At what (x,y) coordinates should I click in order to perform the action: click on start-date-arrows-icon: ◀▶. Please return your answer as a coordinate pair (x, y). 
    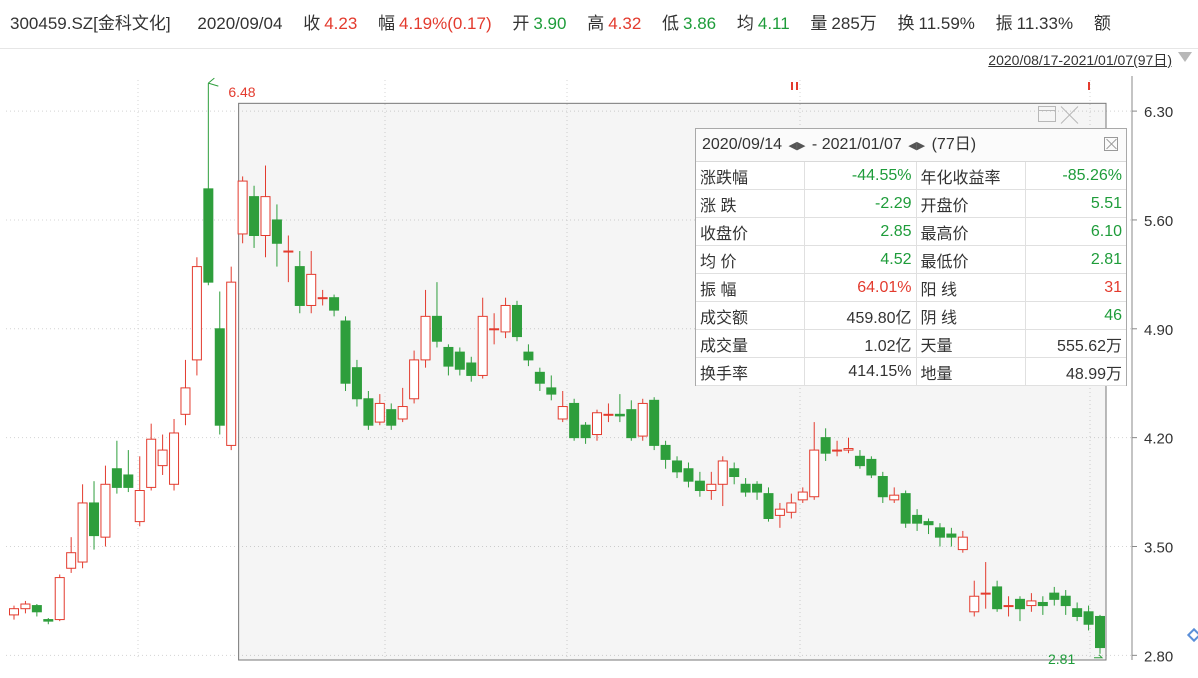
    Looking at the image, I should click on (797, 146).